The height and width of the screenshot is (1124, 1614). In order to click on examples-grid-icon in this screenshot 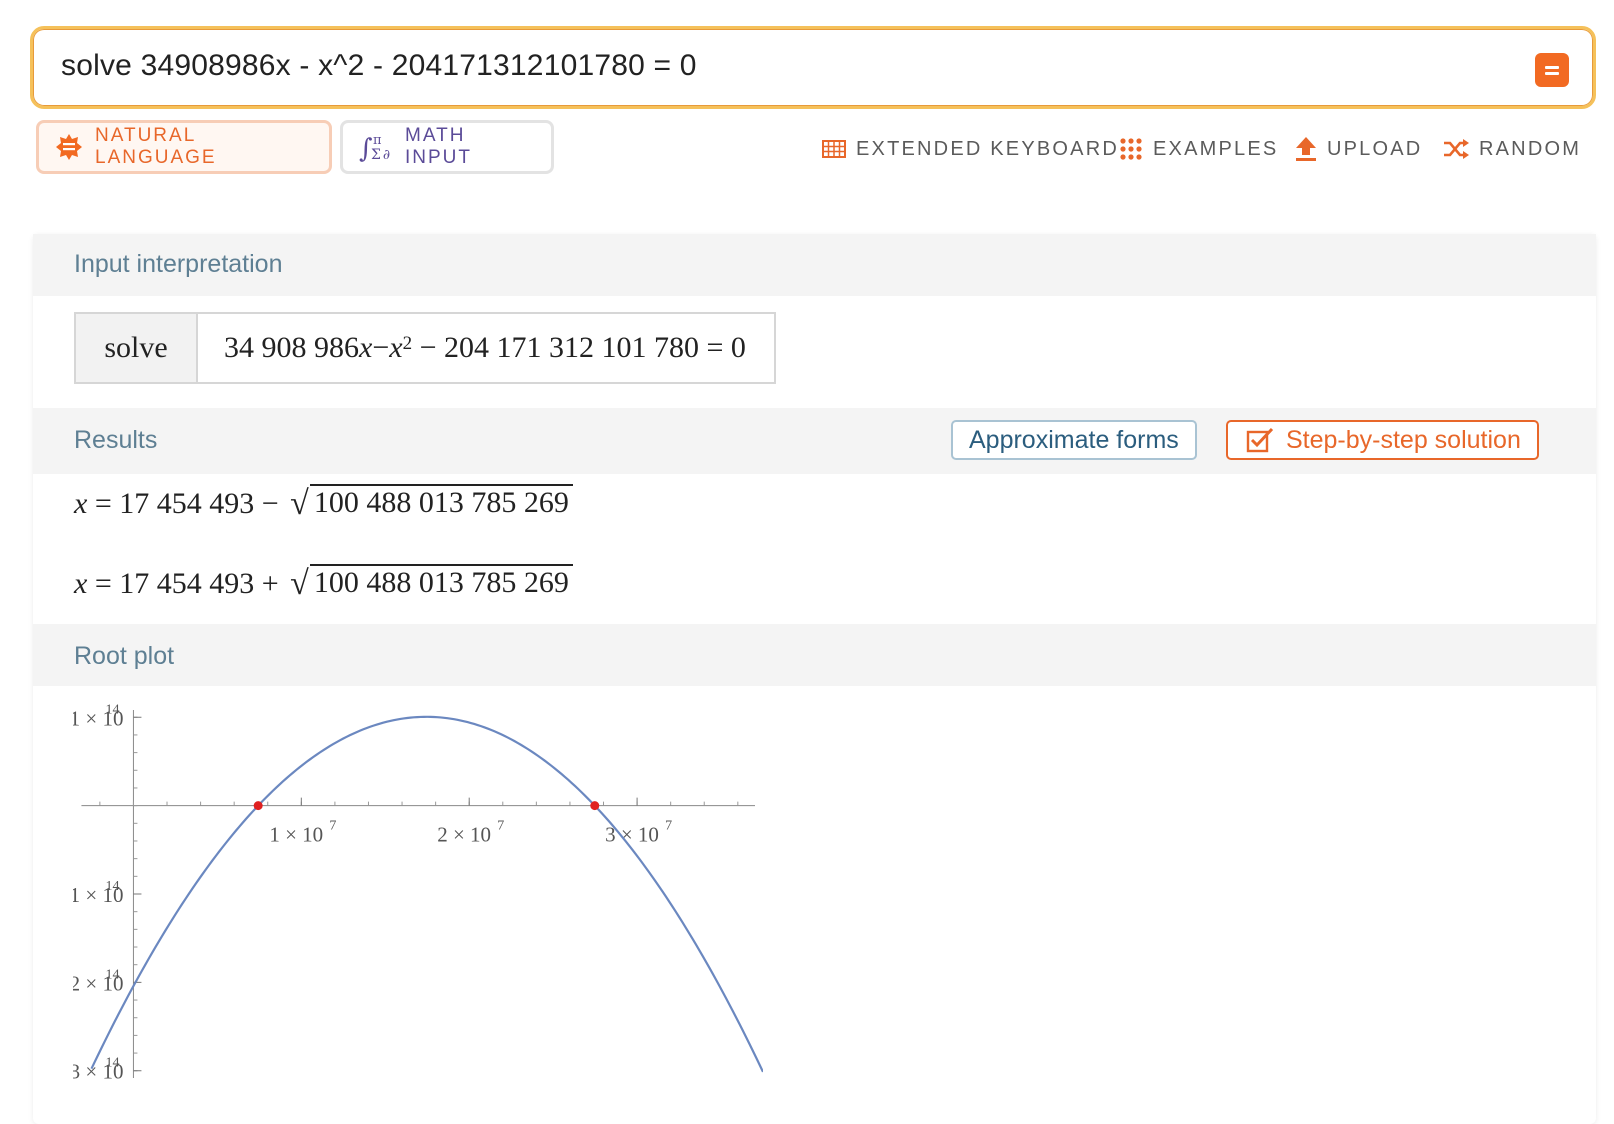, I will do `click(1131, 149)`.